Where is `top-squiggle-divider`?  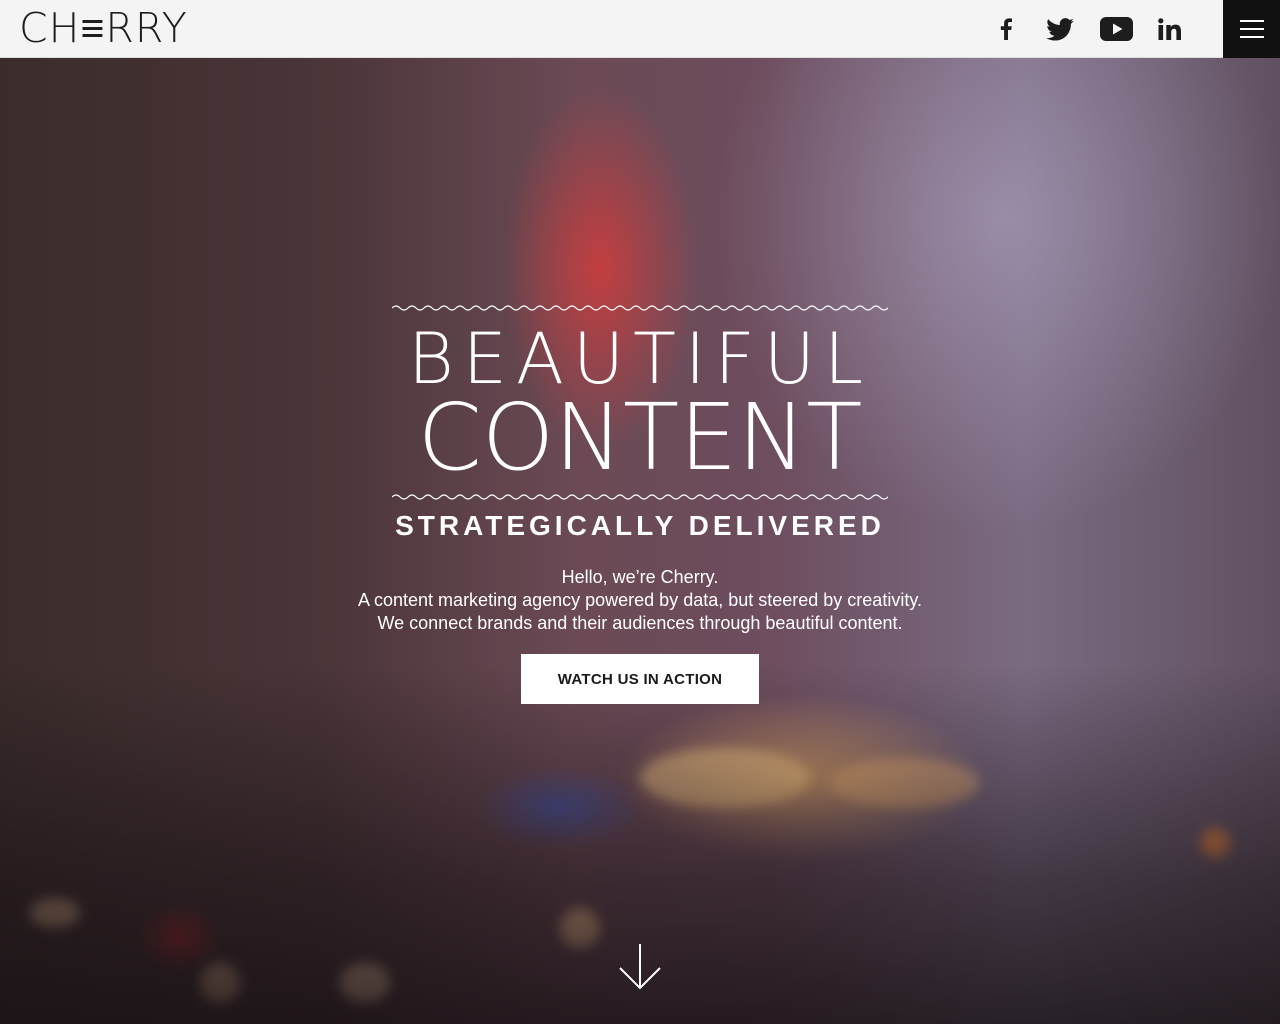 top-squiggle-divider is located at coordinates (640, 308).